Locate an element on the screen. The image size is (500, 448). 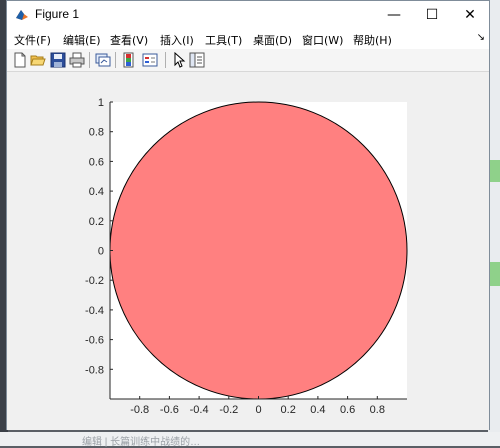
menu-overflow-icon: ↘ is located at coordinates (481, 37).